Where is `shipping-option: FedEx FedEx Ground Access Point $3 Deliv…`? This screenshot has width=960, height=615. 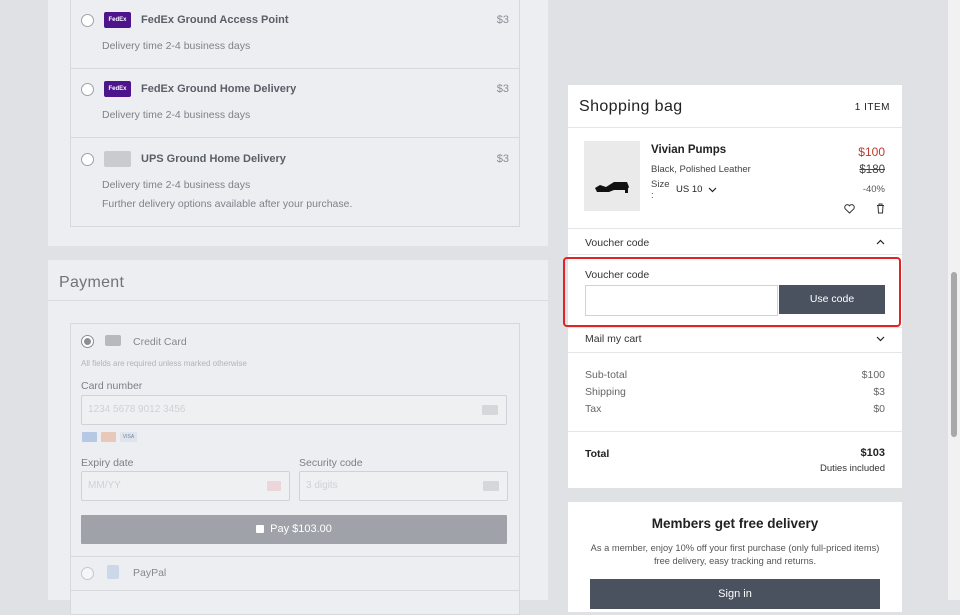
shipping-option: FedEx FedEx Ground Access Point $3 Deliv… is located at coordinates (295, 34).